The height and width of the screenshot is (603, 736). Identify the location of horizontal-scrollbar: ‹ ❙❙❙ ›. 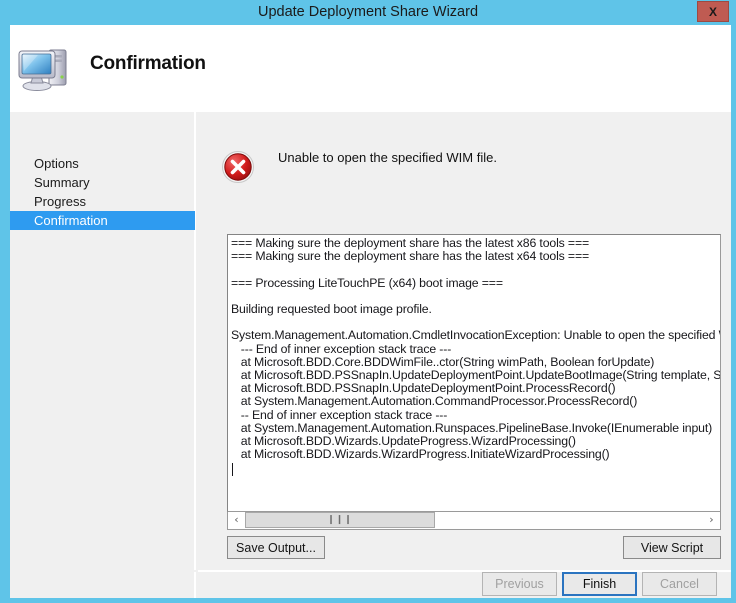
(474, 521).